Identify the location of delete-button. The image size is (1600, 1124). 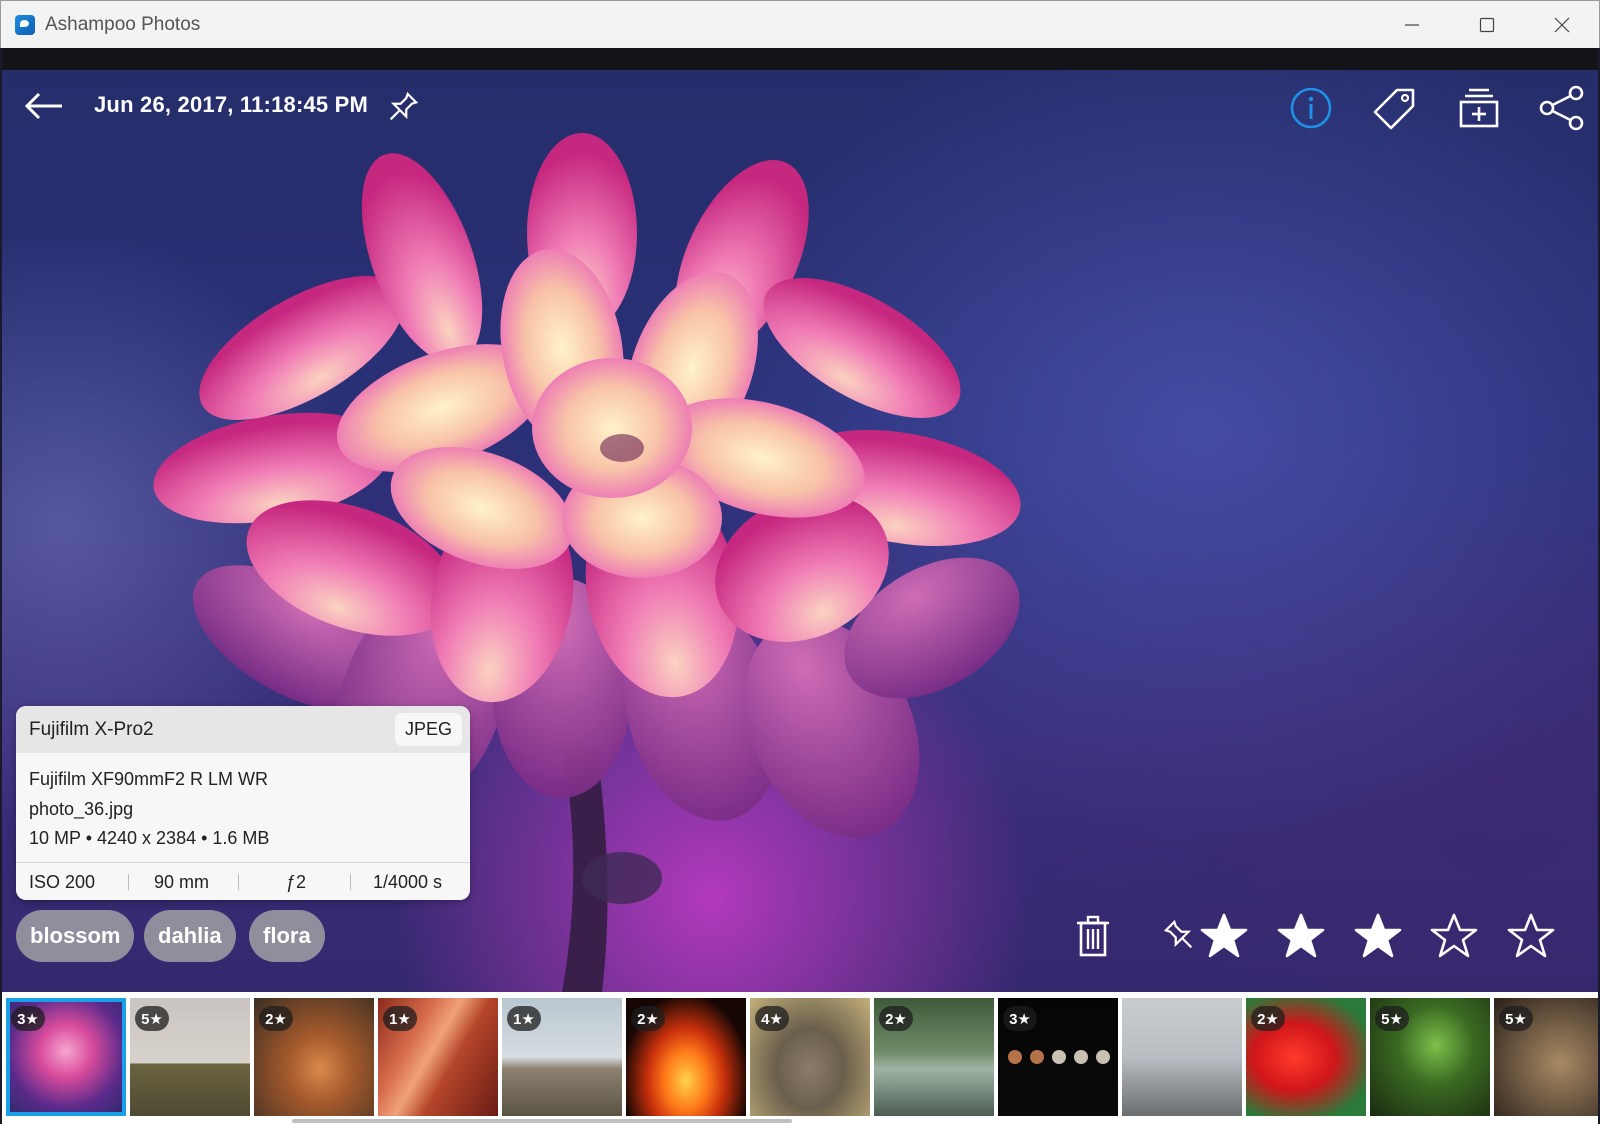
(1093, 936).